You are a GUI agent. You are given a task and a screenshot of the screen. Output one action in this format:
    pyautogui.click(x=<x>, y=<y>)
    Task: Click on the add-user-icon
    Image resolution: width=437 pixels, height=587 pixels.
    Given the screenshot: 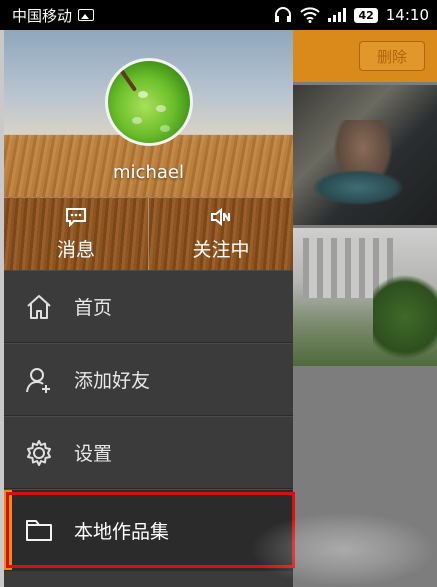 What is the action you would take?
    pyautogui.click(x=38, y=380)
    